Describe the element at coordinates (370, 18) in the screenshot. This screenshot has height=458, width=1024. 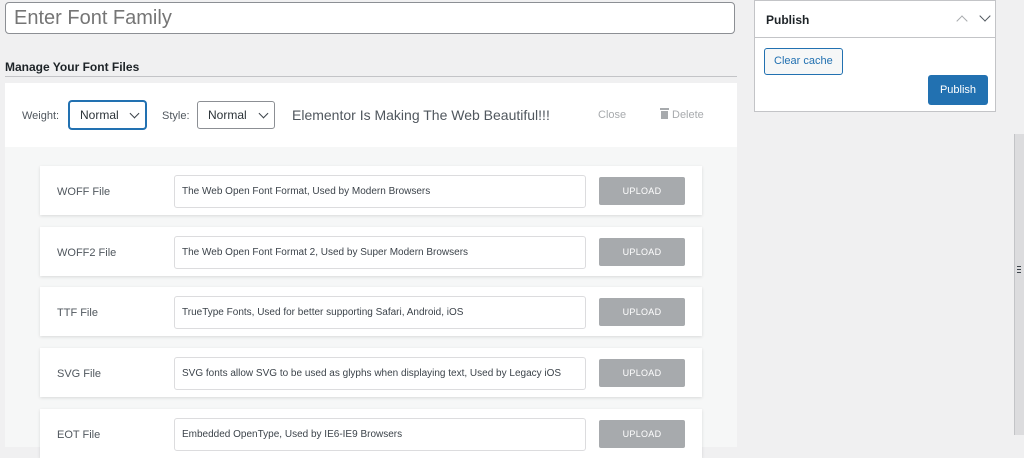
I see `font-family-input` at that location.